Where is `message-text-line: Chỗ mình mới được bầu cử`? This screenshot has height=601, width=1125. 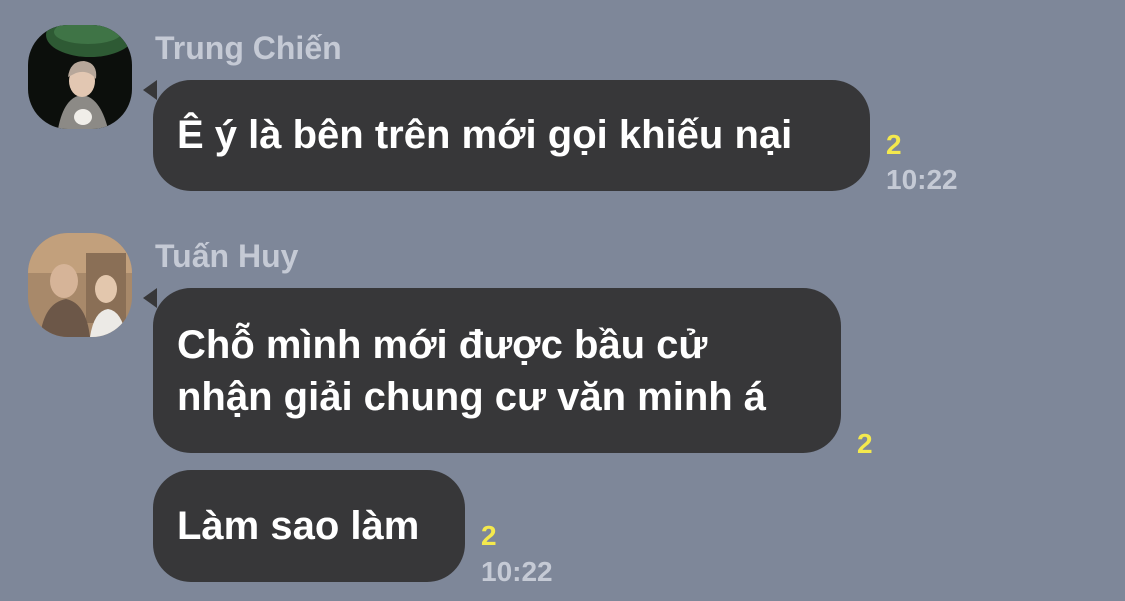
message-text-line: Chỗ mình mới được bầu cử is located at coordinates (442, 345).